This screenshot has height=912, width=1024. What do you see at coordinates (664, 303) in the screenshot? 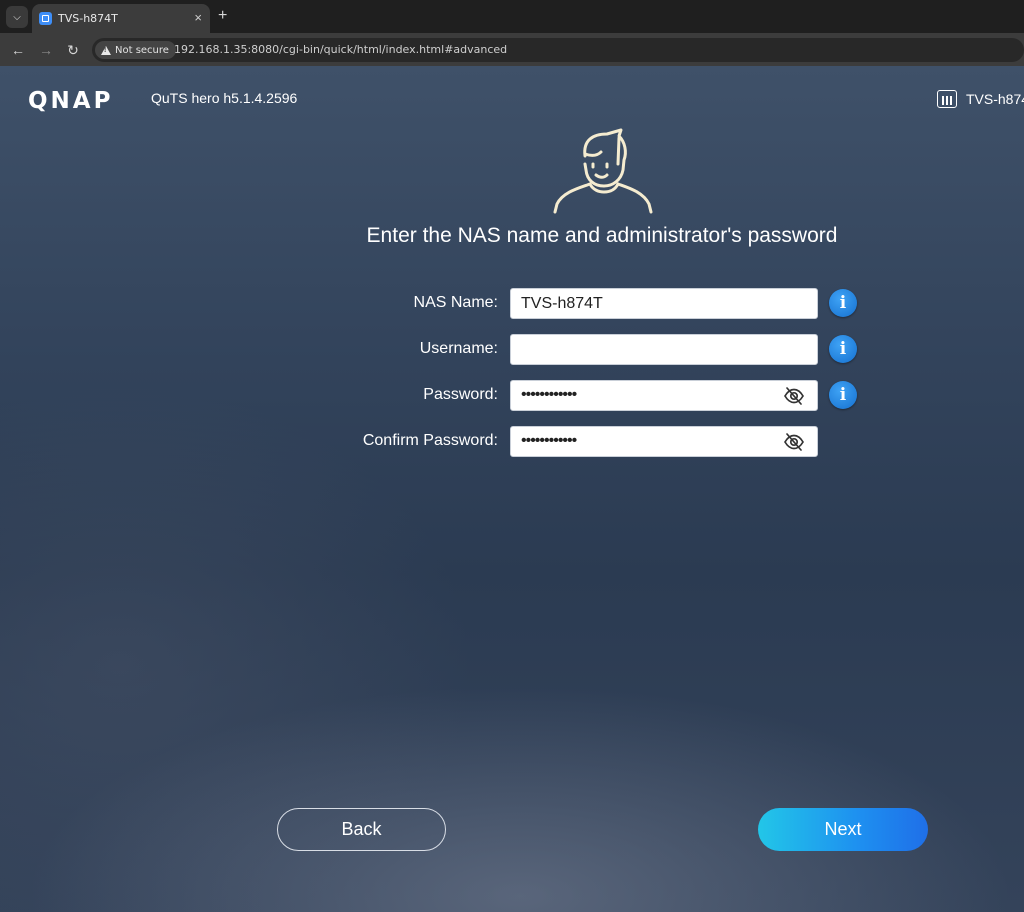
I see `nas-name-field: TVS-h874T` at bounding box center [664, 303].